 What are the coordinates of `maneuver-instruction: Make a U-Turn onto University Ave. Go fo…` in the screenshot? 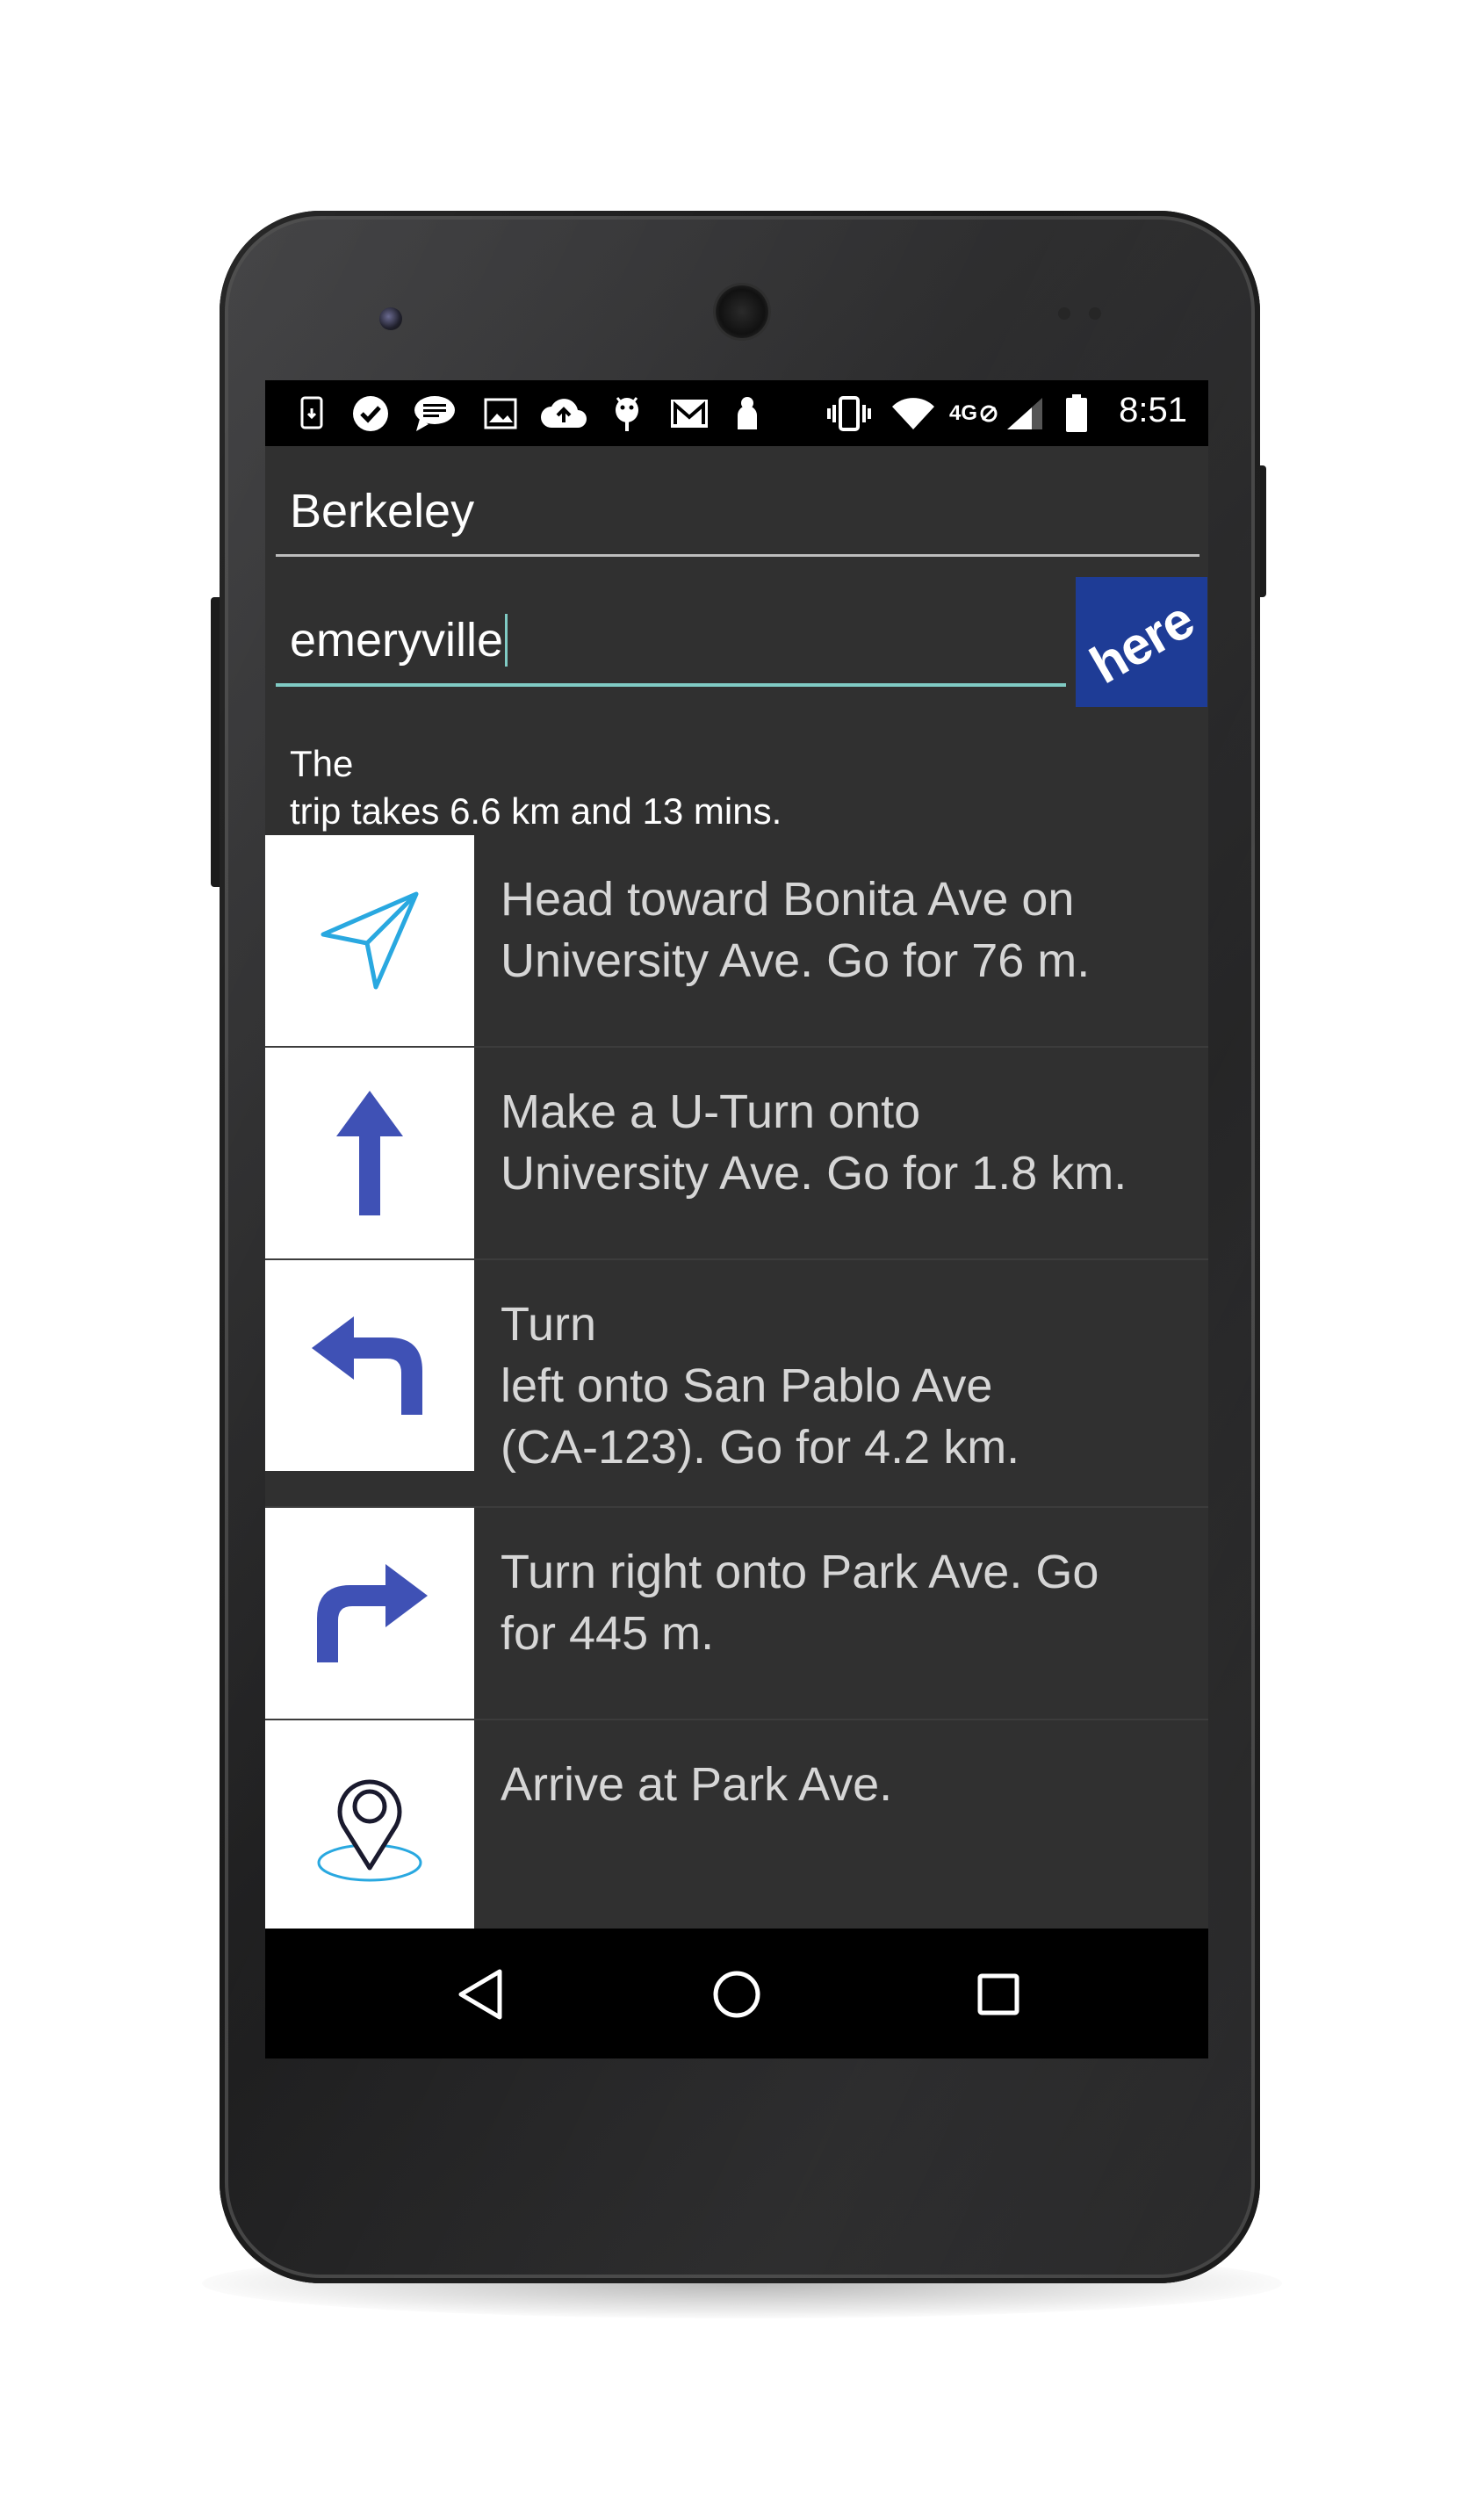 It's located at (814, 1142).